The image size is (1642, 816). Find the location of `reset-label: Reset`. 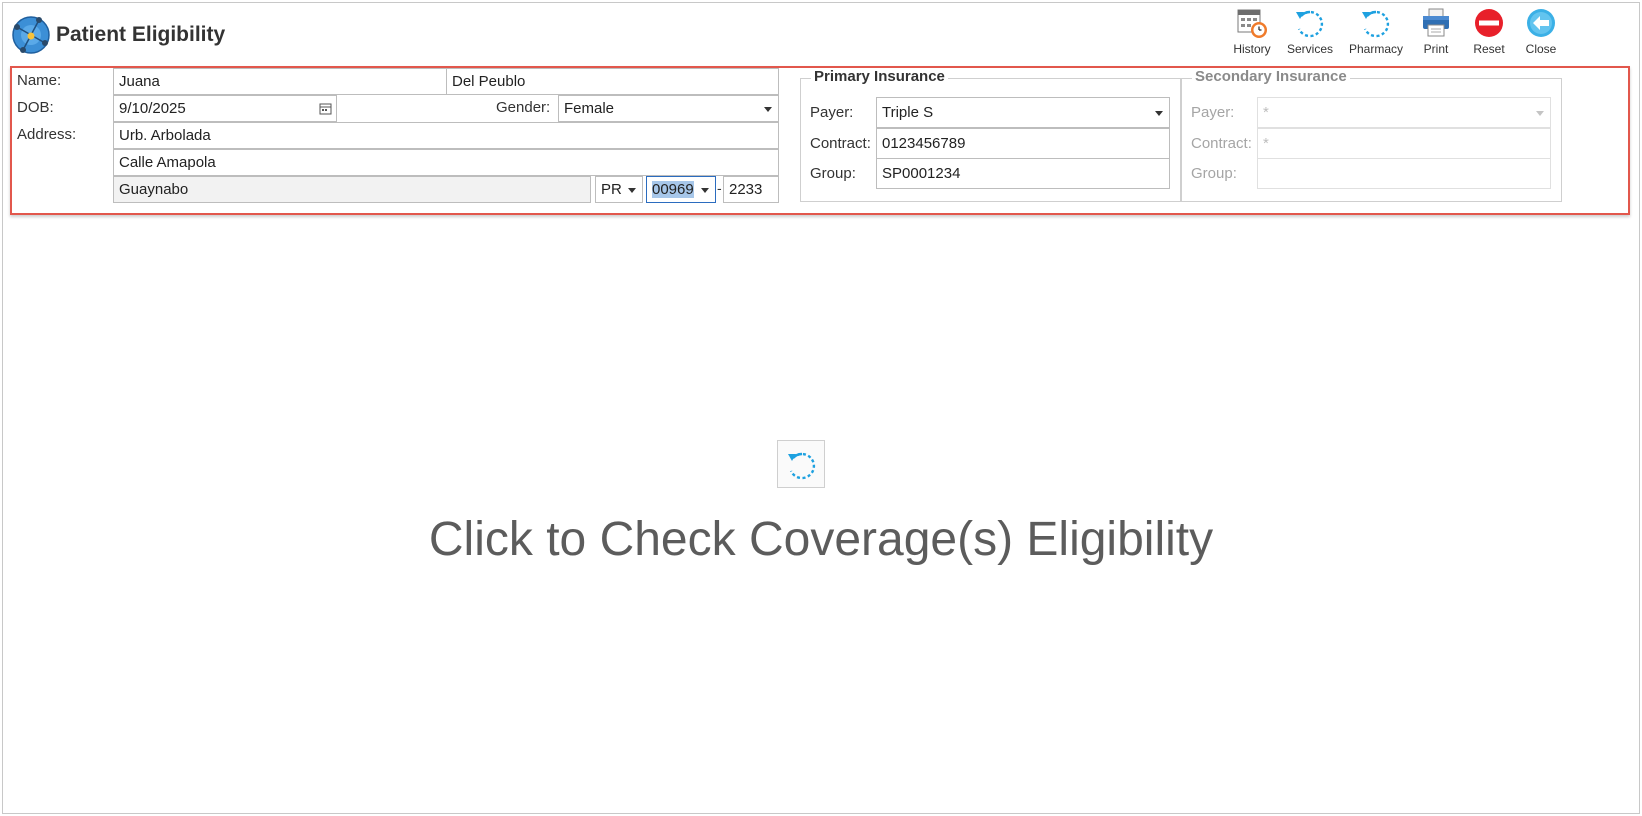

reset-label: Reset is located at coordinates (1489, 49).